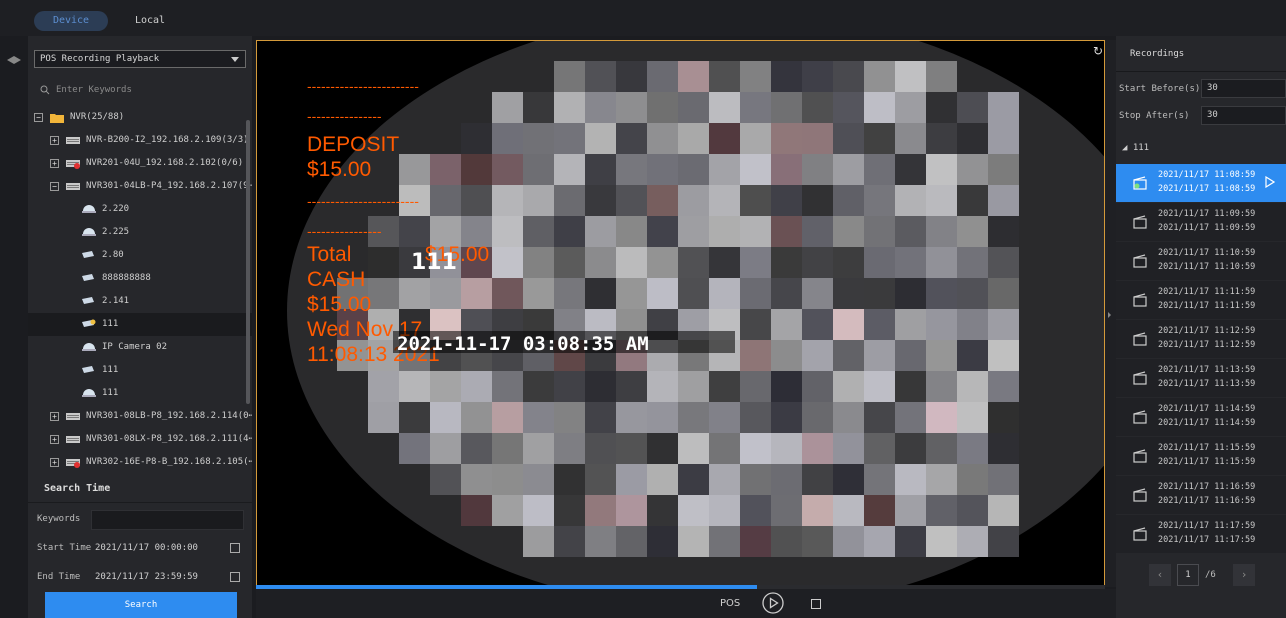 The width and height of the screenshot is (1286, 618). Describe the element at coordinates (167, 520) in the screenshot. I see `keywords-field` at that location.